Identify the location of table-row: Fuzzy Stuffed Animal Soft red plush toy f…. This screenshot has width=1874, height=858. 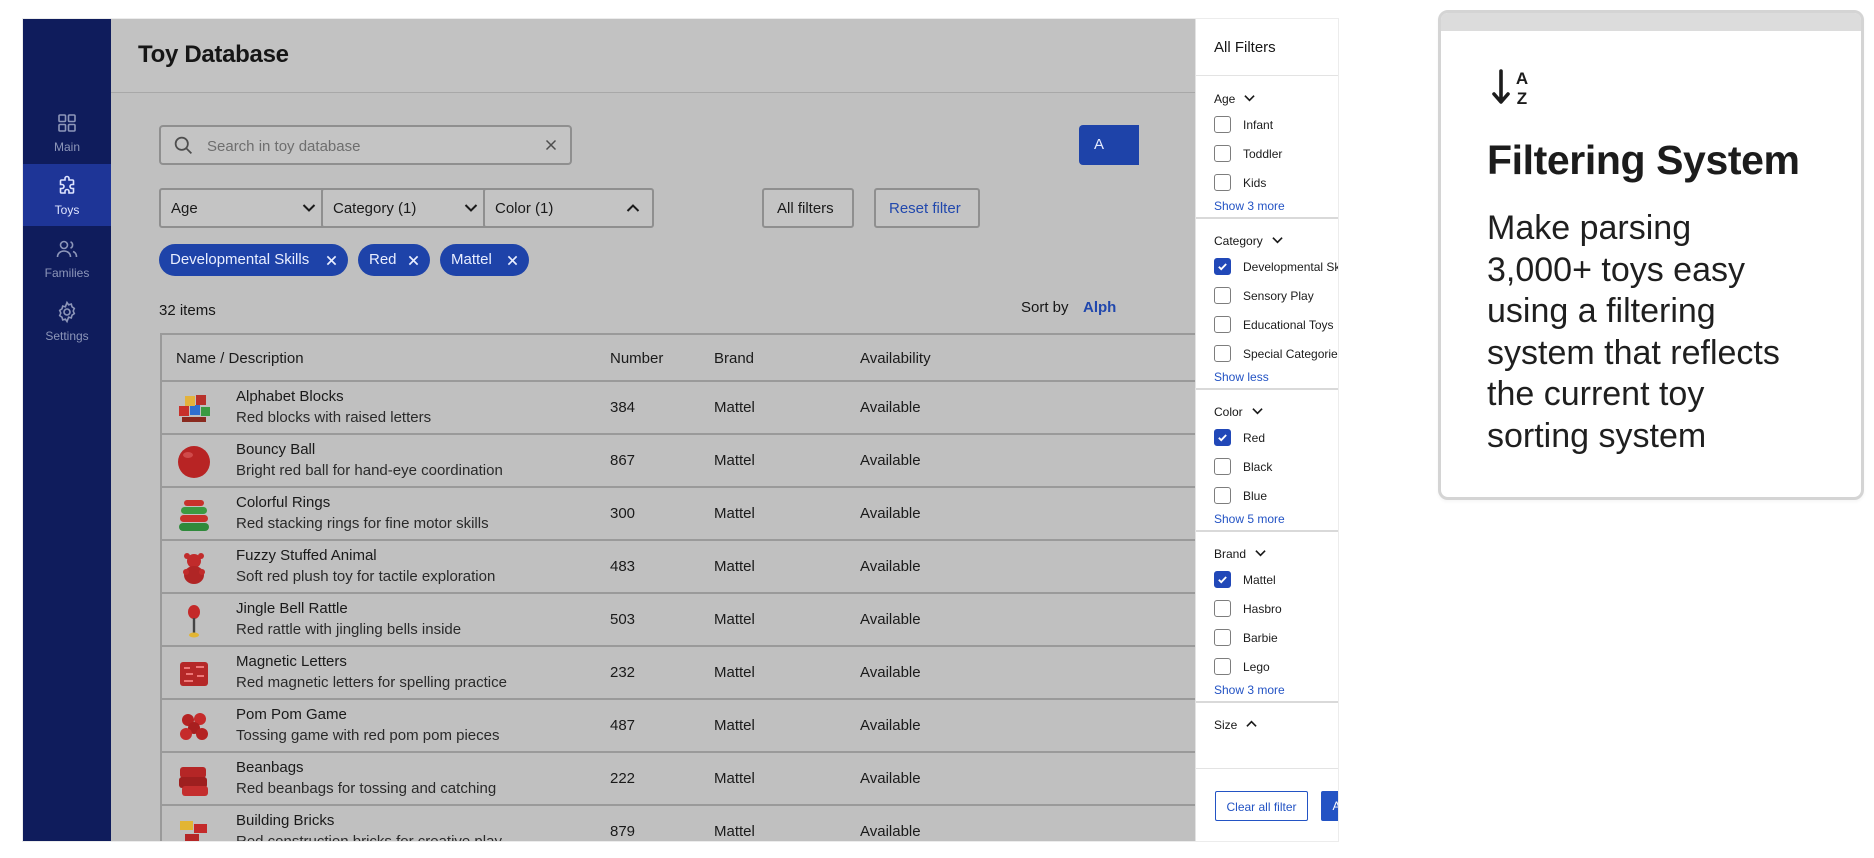
(750, 567).